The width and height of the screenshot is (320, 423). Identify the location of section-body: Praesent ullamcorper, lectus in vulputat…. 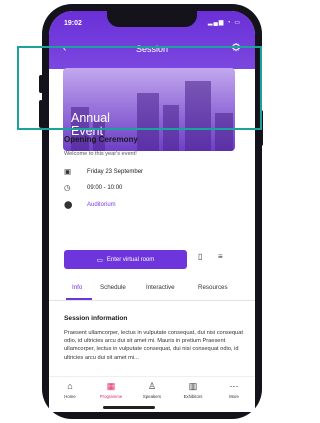
(153, 345).